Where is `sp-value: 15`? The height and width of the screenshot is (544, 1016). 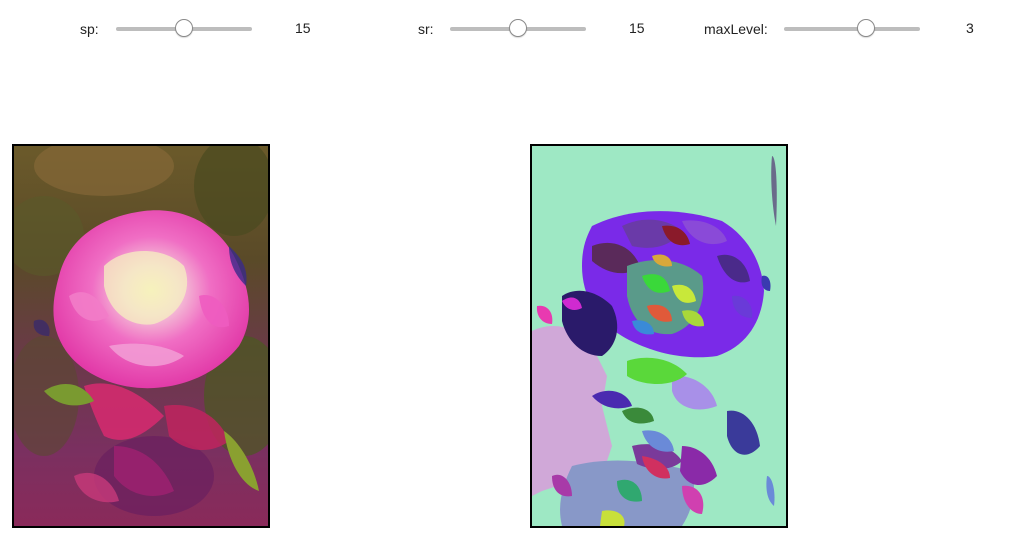
sp-value: 15 is located at coordinates (303, 28).